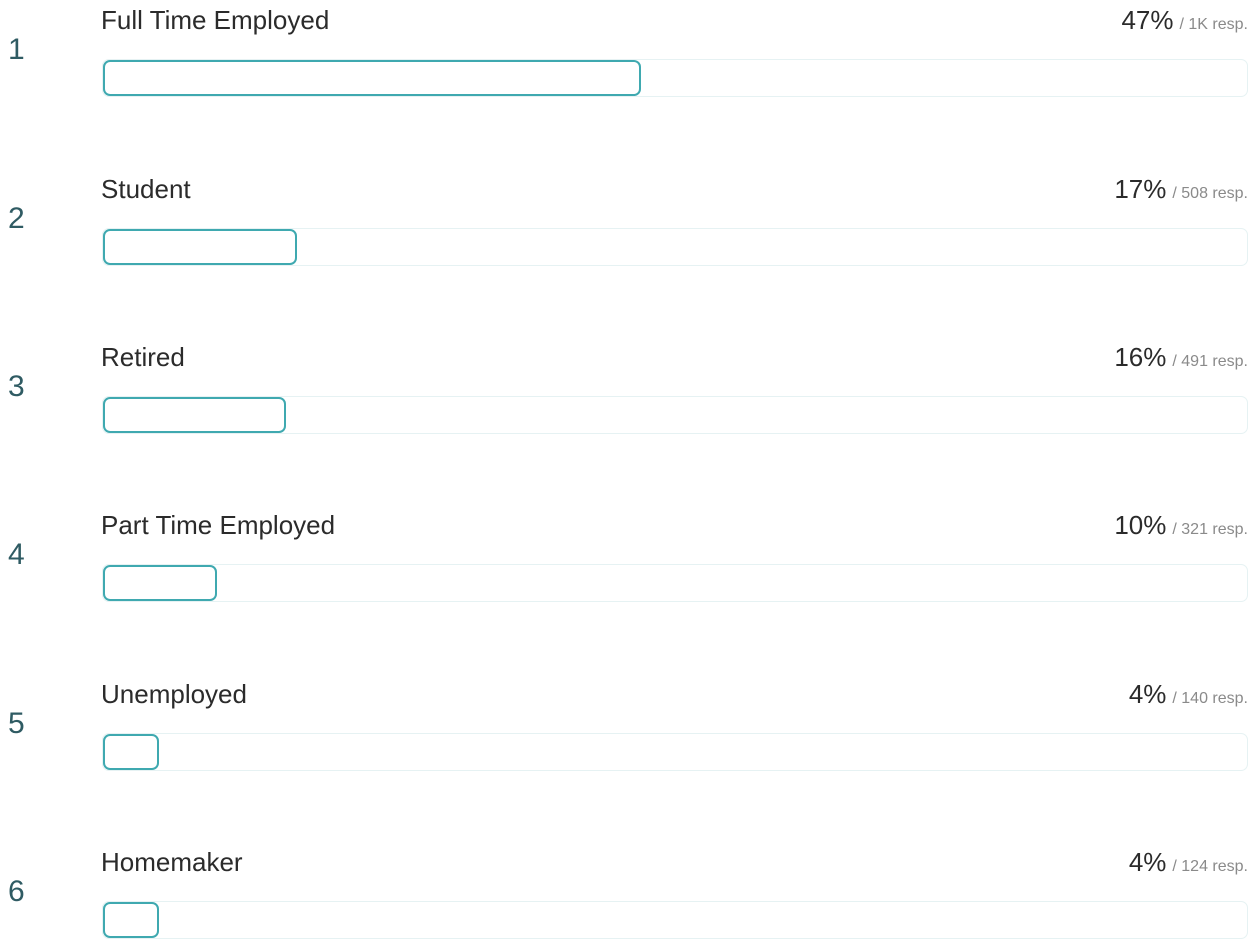  I want to click on option-label: Unemployed, so click(174, 694).